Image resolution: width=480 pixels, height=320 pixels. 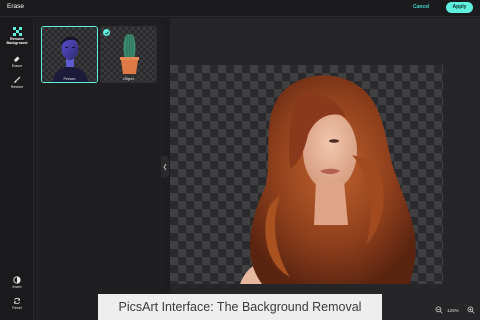 I want to click on collapse-panel-button, so click(x=165, y=167).